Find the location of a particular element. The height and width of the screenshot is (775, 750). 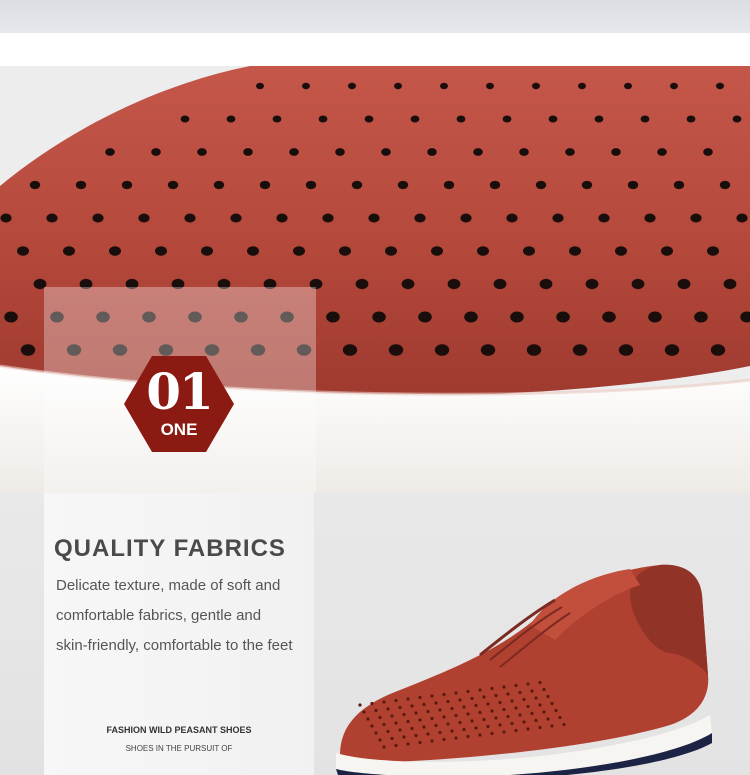

tagline-secondary: SHOES IN THE PURSUIT OF is located at coordinates (179, 748).